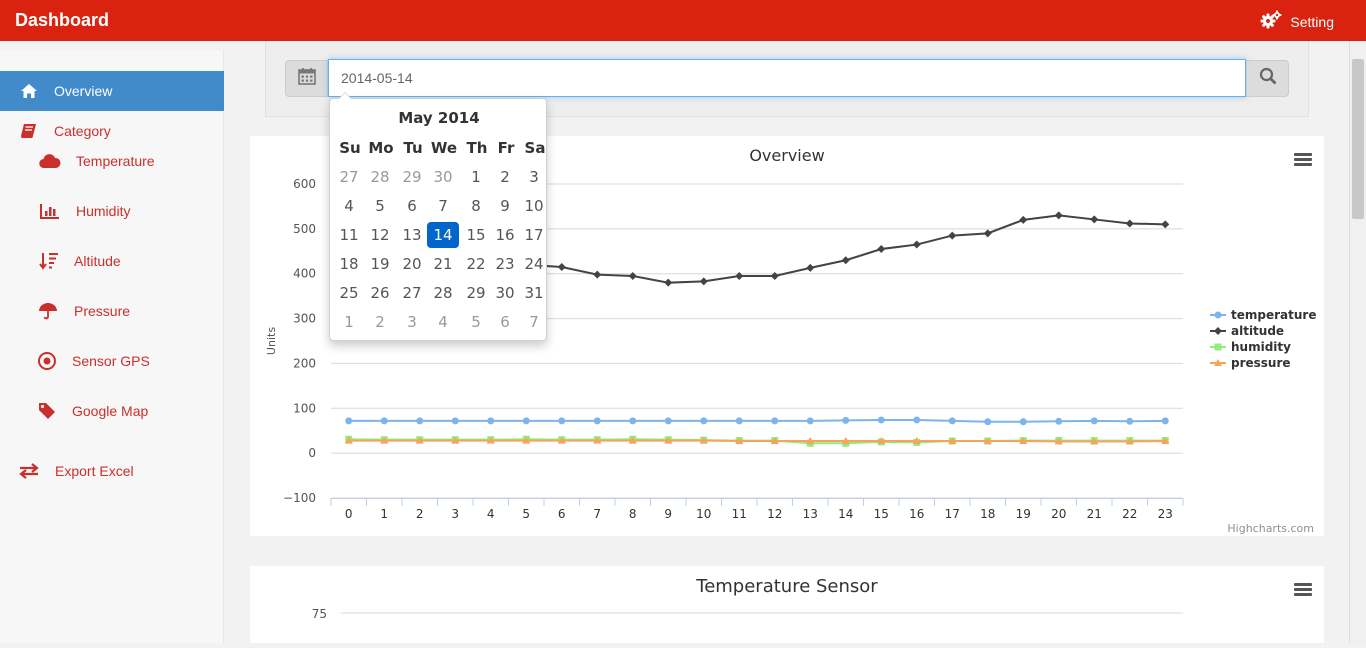 The width and height of the screenshot is (1366, 648). Describe the element at coordinates (112, 161) in the screenshot. I see `sidebar-item-temperature: Temperature` at that location.